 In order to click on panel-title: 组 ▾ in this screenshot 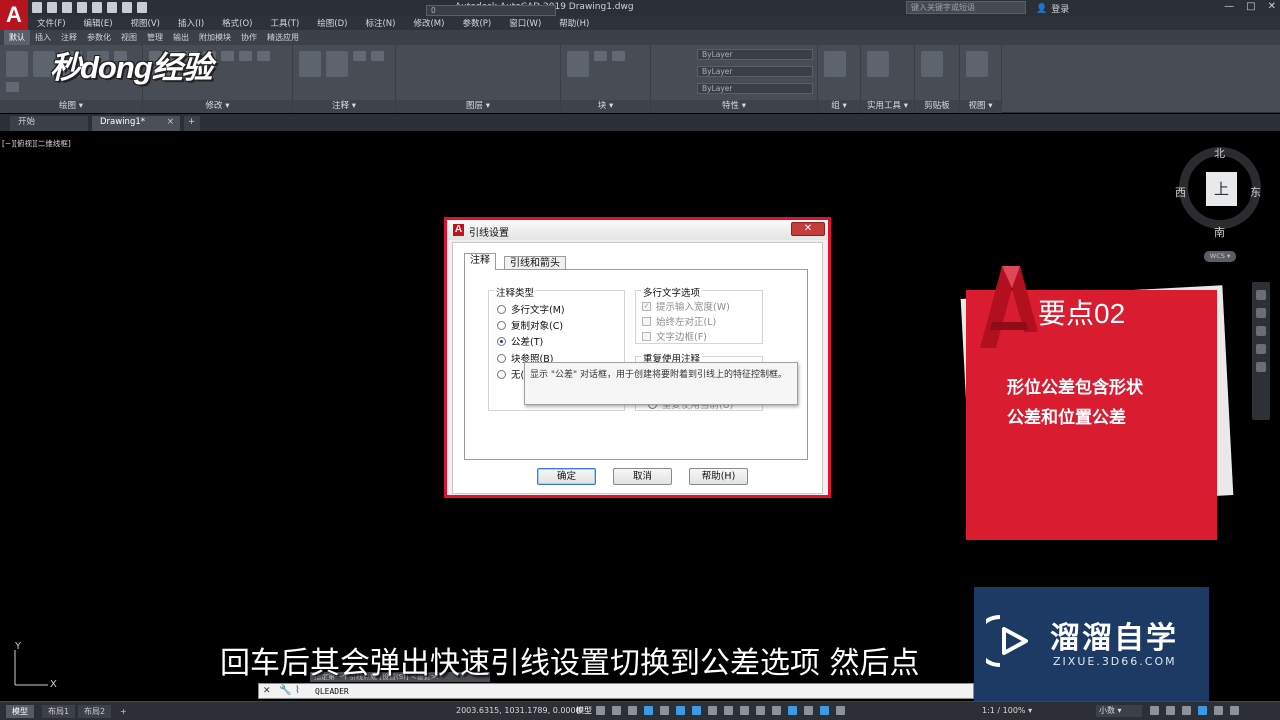, I will do `click(839, 106)`.